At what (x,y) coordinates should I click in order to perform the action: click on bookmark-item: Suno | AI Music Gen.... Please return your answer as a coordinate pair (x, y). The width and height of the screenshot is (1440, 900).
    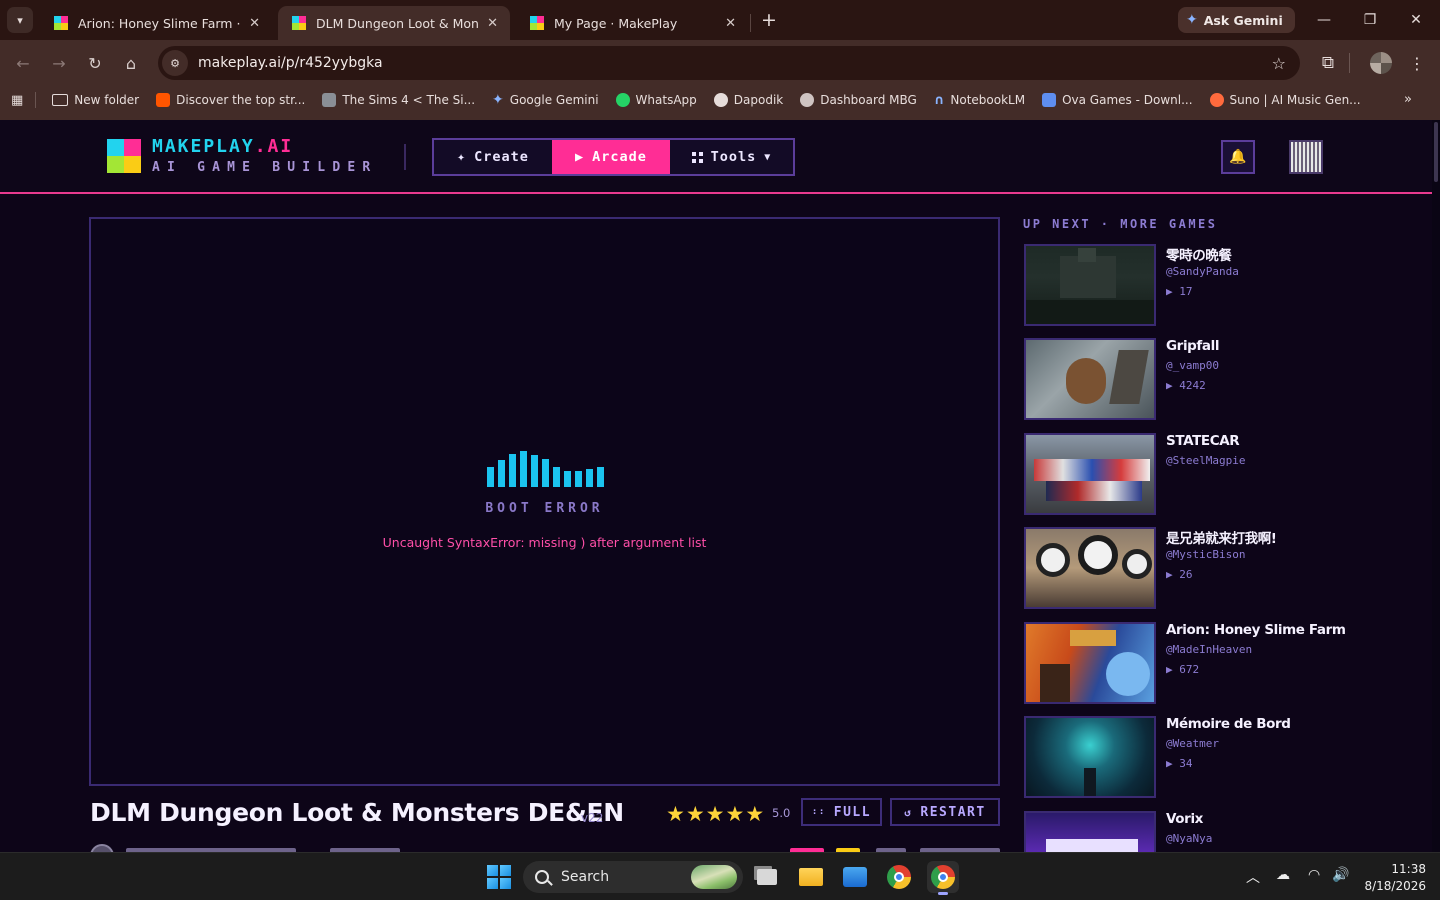
    Looking at the image, I should click on (1285, 100).